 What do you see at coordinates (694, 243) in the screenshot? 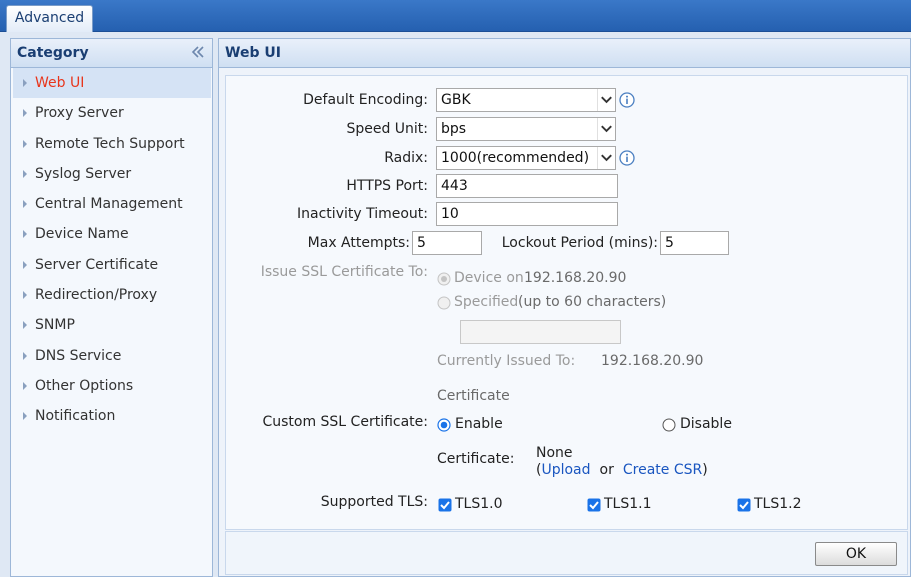
I see `lockout-period-input` at bounding box center [694, 243].